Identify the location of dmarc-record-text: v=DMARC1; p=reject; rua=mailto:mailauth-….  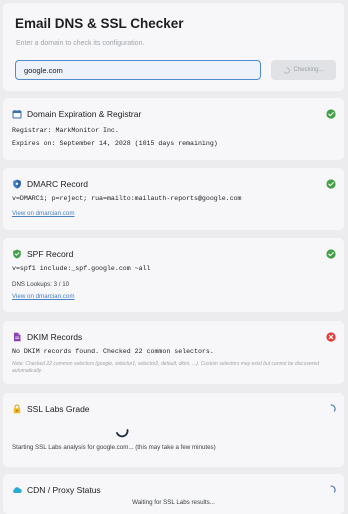
(127, 198).